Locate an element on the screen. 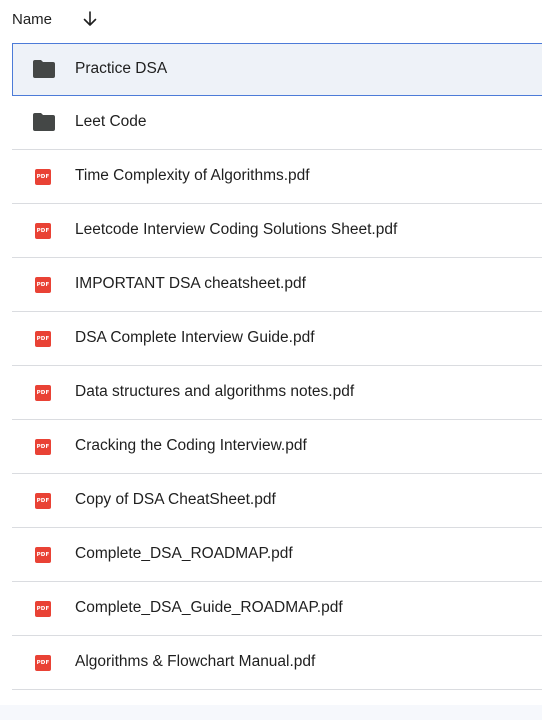 This screenshot has height=720, width=542. file-name: Practice DSA is located at coordinates (121, 68).